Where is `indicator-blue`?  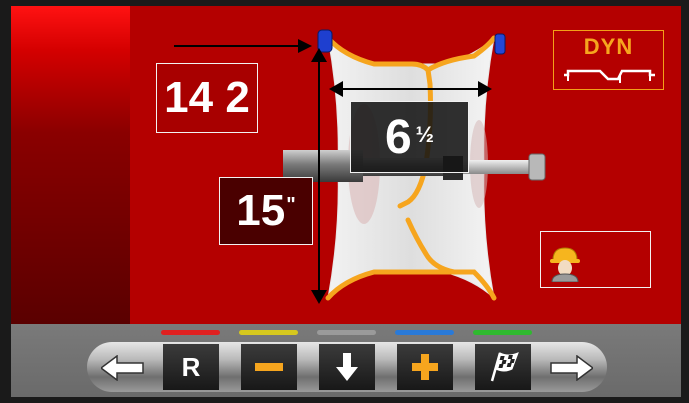
indicator-blue is located at coordinates (424, 332).